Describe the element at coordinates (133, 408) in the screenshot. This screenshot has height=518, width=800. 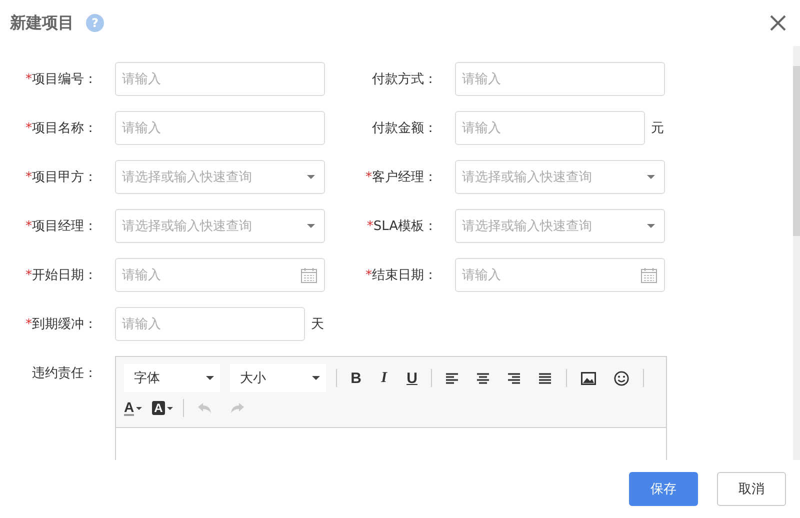
I see `font-color-button: A` at that location.